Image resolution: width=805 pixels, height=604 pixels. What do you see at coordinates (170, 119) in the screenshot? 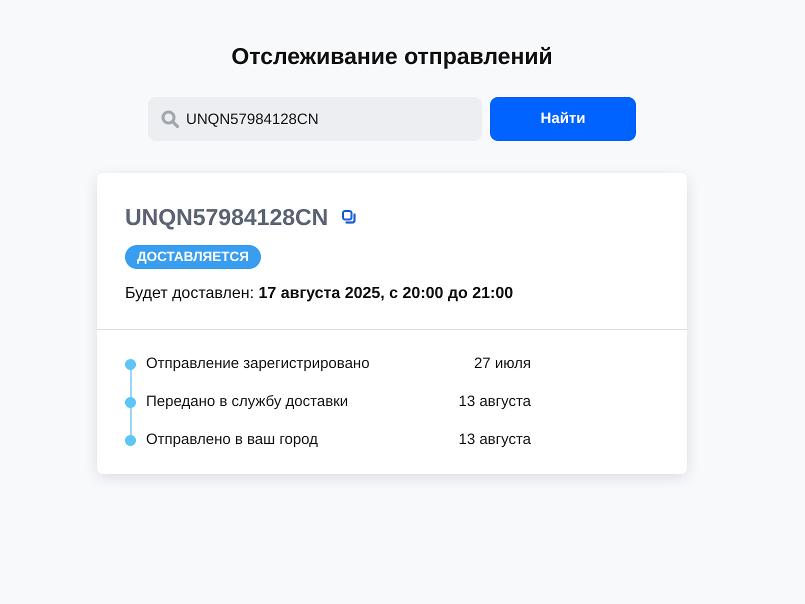
I see `search-icon` at bounding box center [170, 119].